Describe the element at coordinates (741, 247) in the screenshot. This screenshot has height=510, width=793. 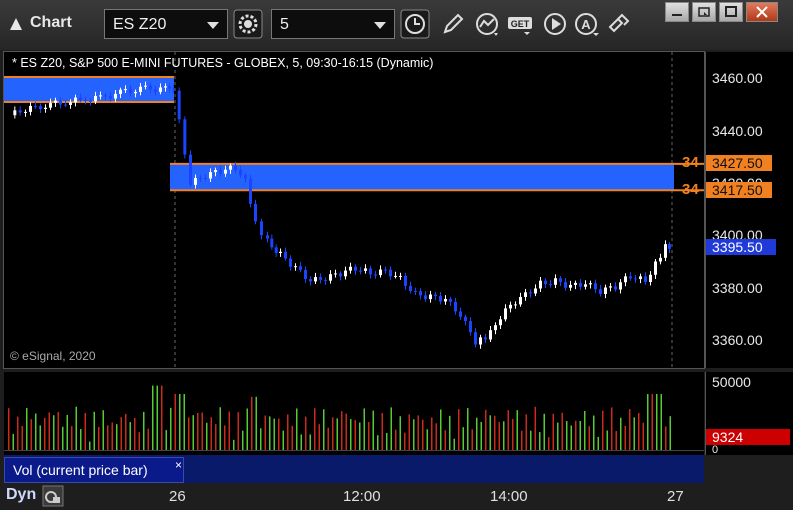
I see `last-price-tag: 3395.50` at that location.